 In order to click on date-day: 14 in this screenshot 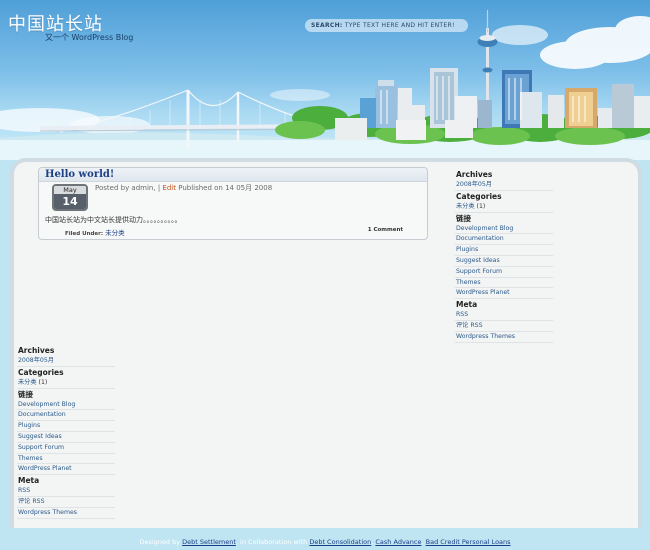, I will do `click(70, 201)`.